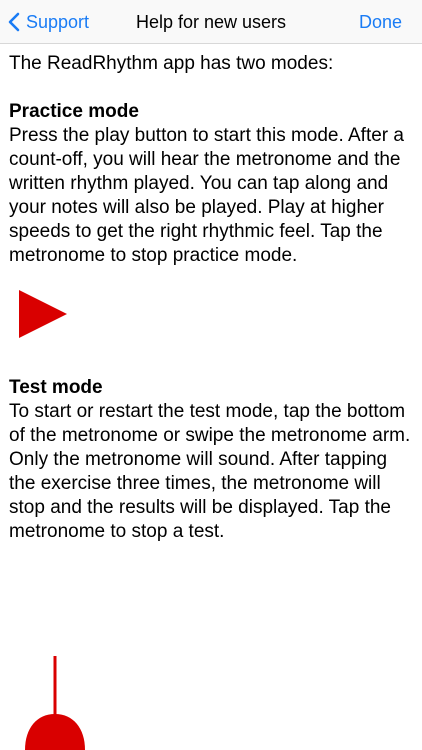 The image size is (422, 750). Describe the element at coordinates (74, 111) in the screenshot. I see `practice-mode-heading: Practice mode` at that location.